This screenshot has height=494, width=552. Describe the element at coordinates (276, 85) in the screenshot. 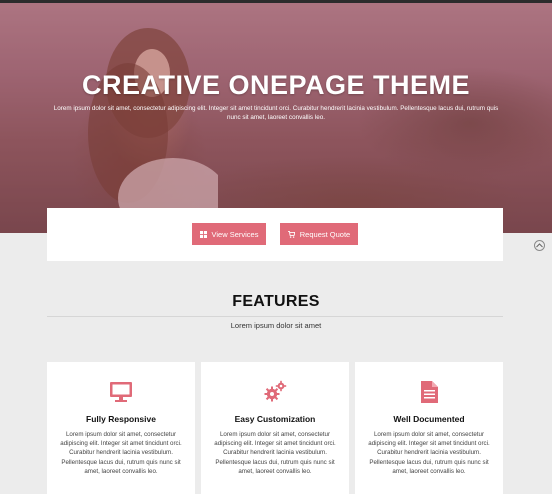

I see `hero-title: CREATIVE ONEPAGE THEME` at that location.